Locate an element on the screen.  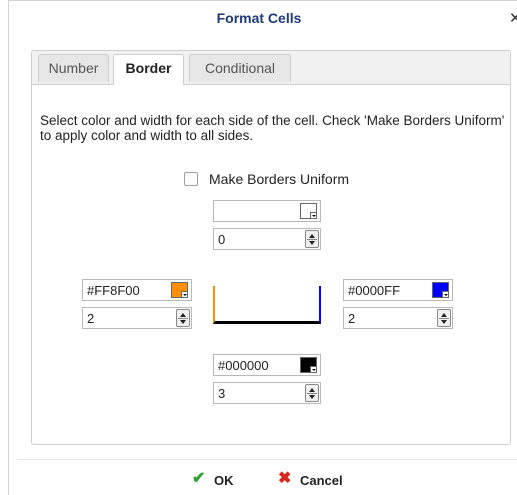
top-color-picker-icon is located at coordinates (308, 211).